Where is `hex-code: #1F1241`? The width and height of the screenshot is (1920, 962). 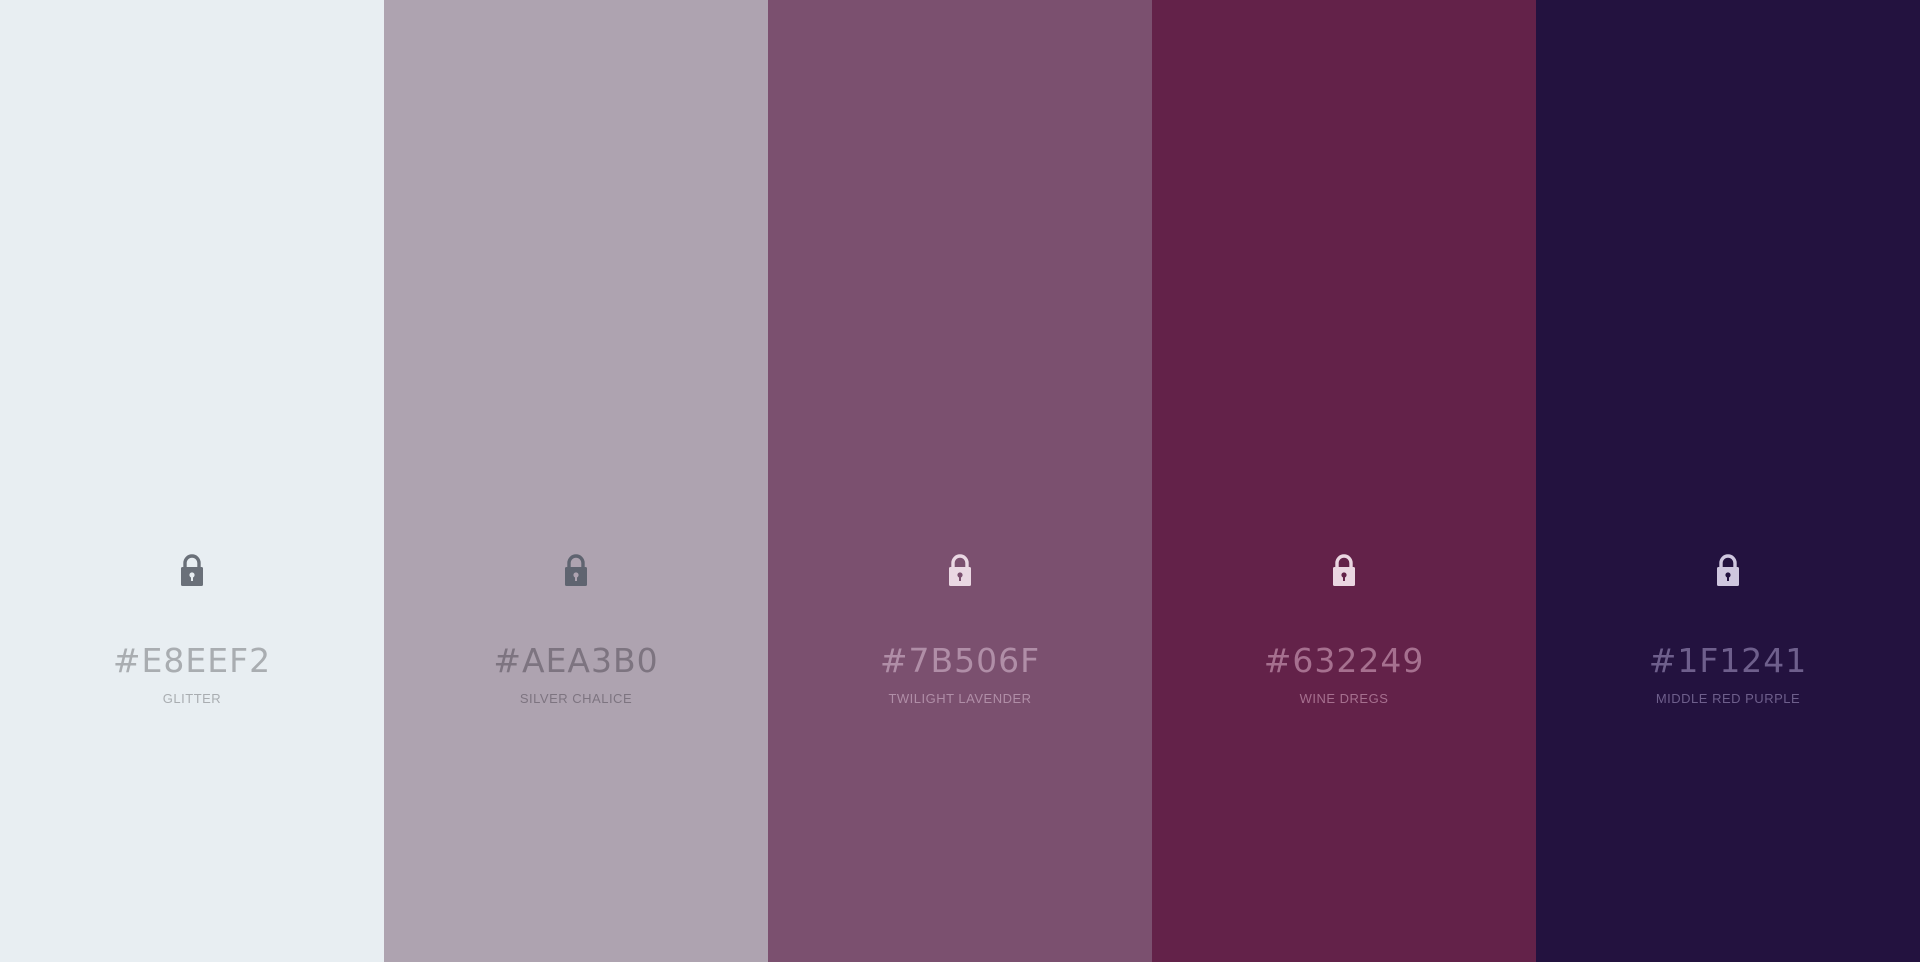
hex-code: #1F1241 is located at coordinates (1728, 661).